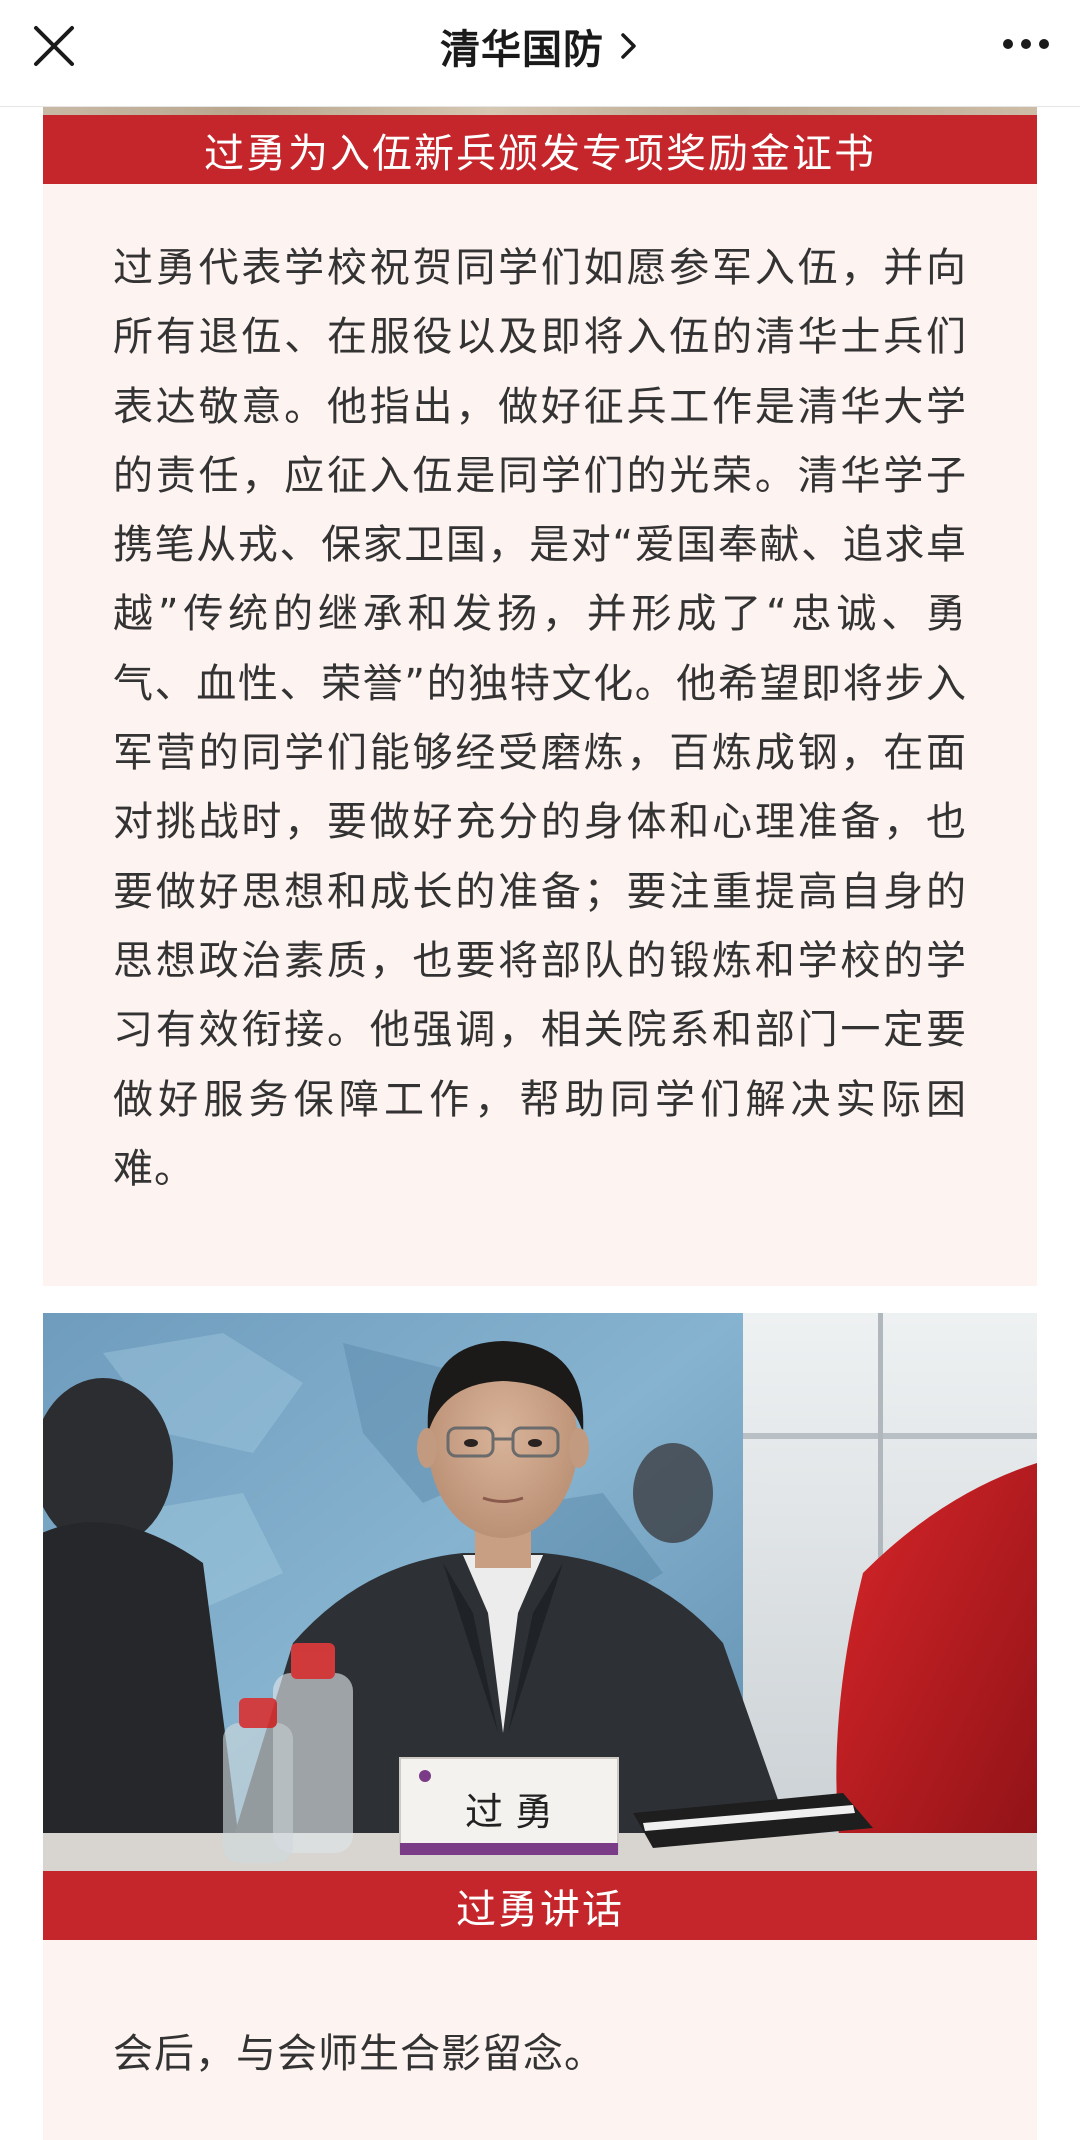 Image resolution: width=1080 pixels, height=2140 pixels. Describe the element at coordinates (1026, 44) in the screenshot. I see `more-dots-icon` at that location.